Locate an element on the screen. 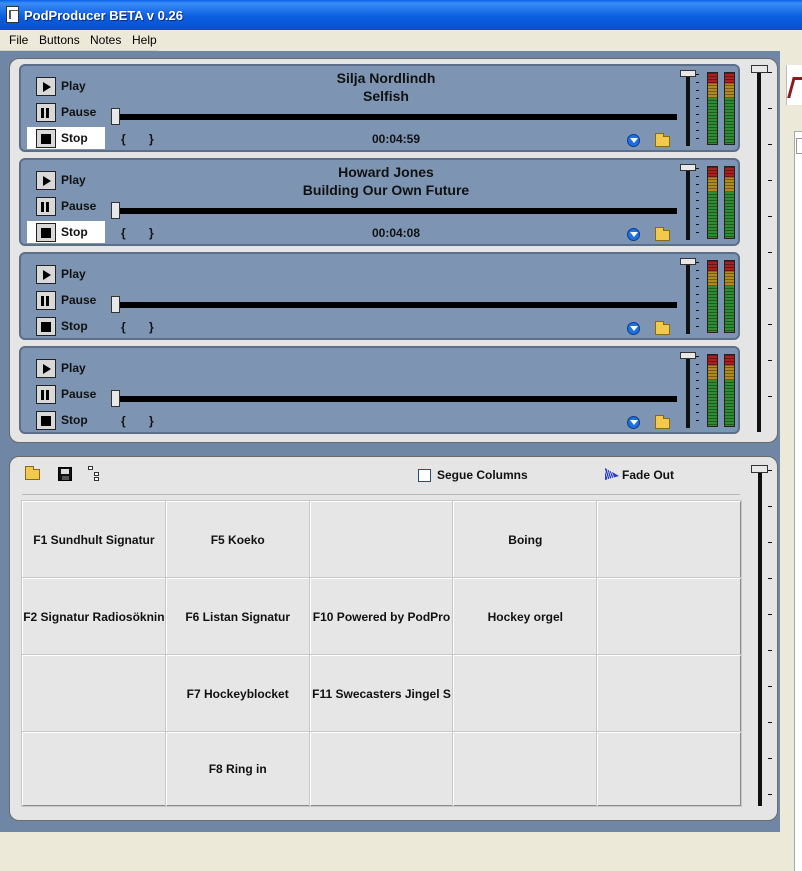  background-window is located at coordinates (791, 461).